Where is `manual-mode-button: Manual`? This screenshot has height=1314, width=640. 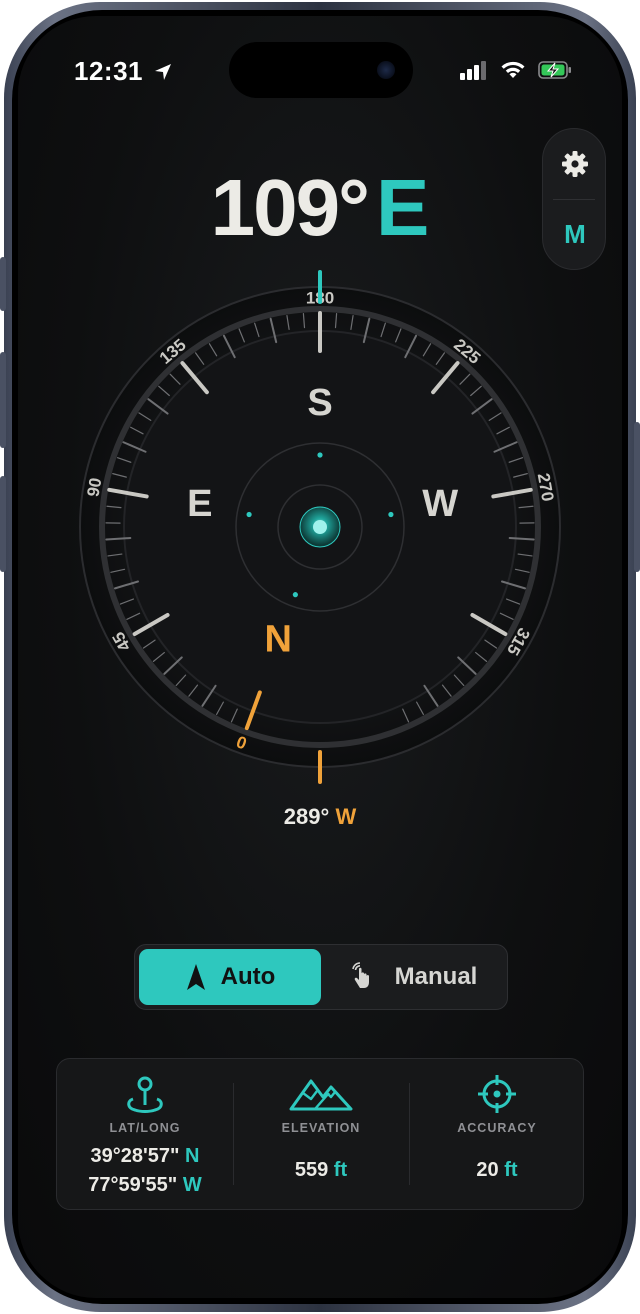 manual-mode-button: Manual is located at coordinates (412, 977).